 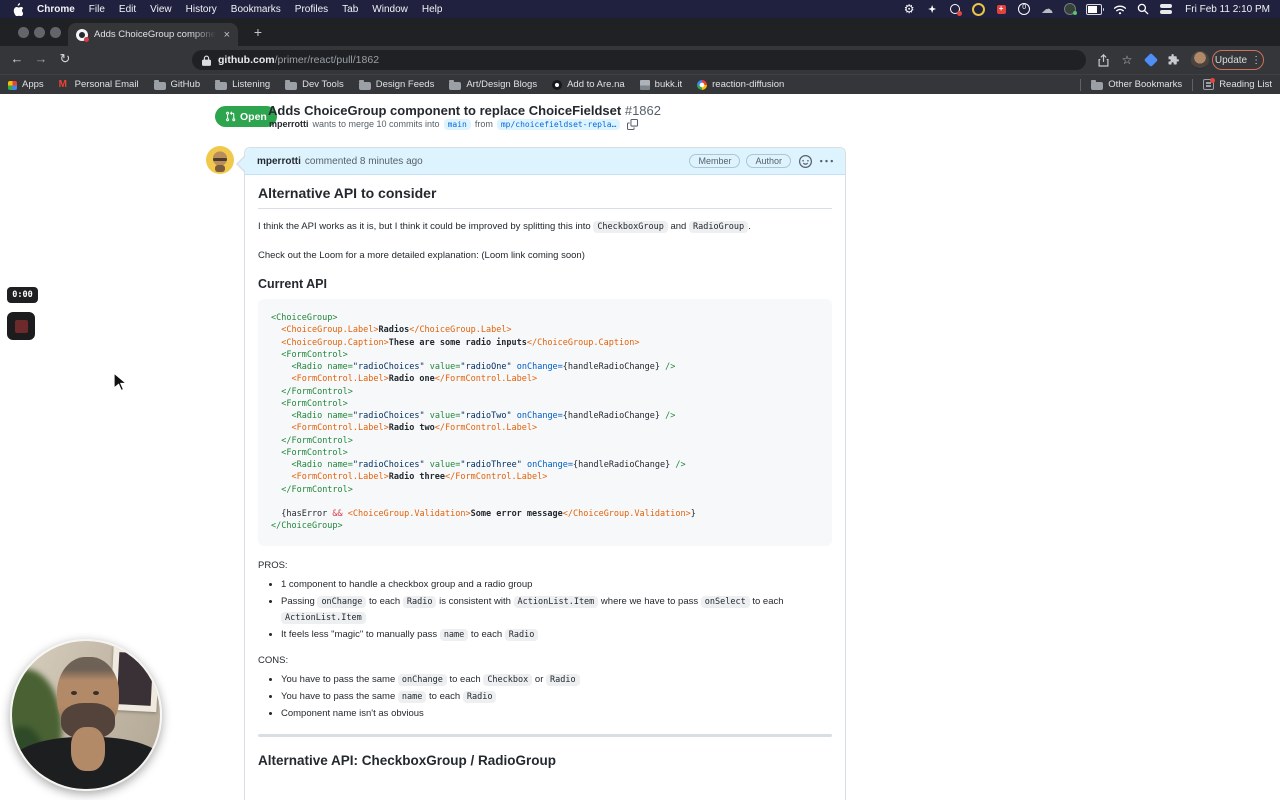 What do you see at coordinates (65, 59) in the screenshot?
I see `reload-button: ↻` at bounding box center [65, 59].